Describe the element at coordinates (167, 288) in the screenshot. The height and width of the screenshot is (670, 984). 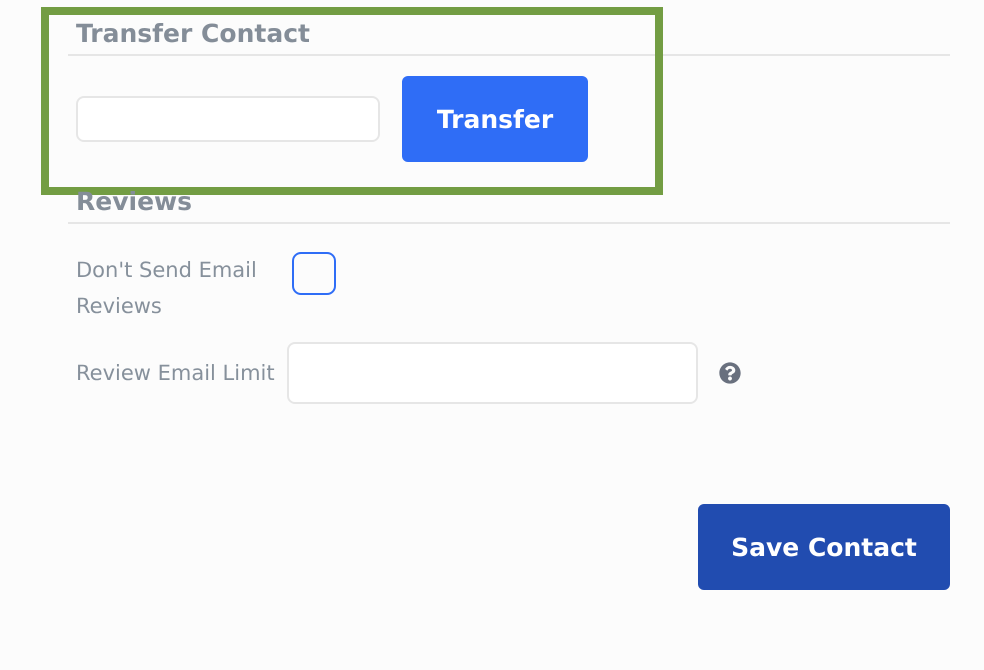
I see `field-label: Don't Send Email Reviews` at that location.